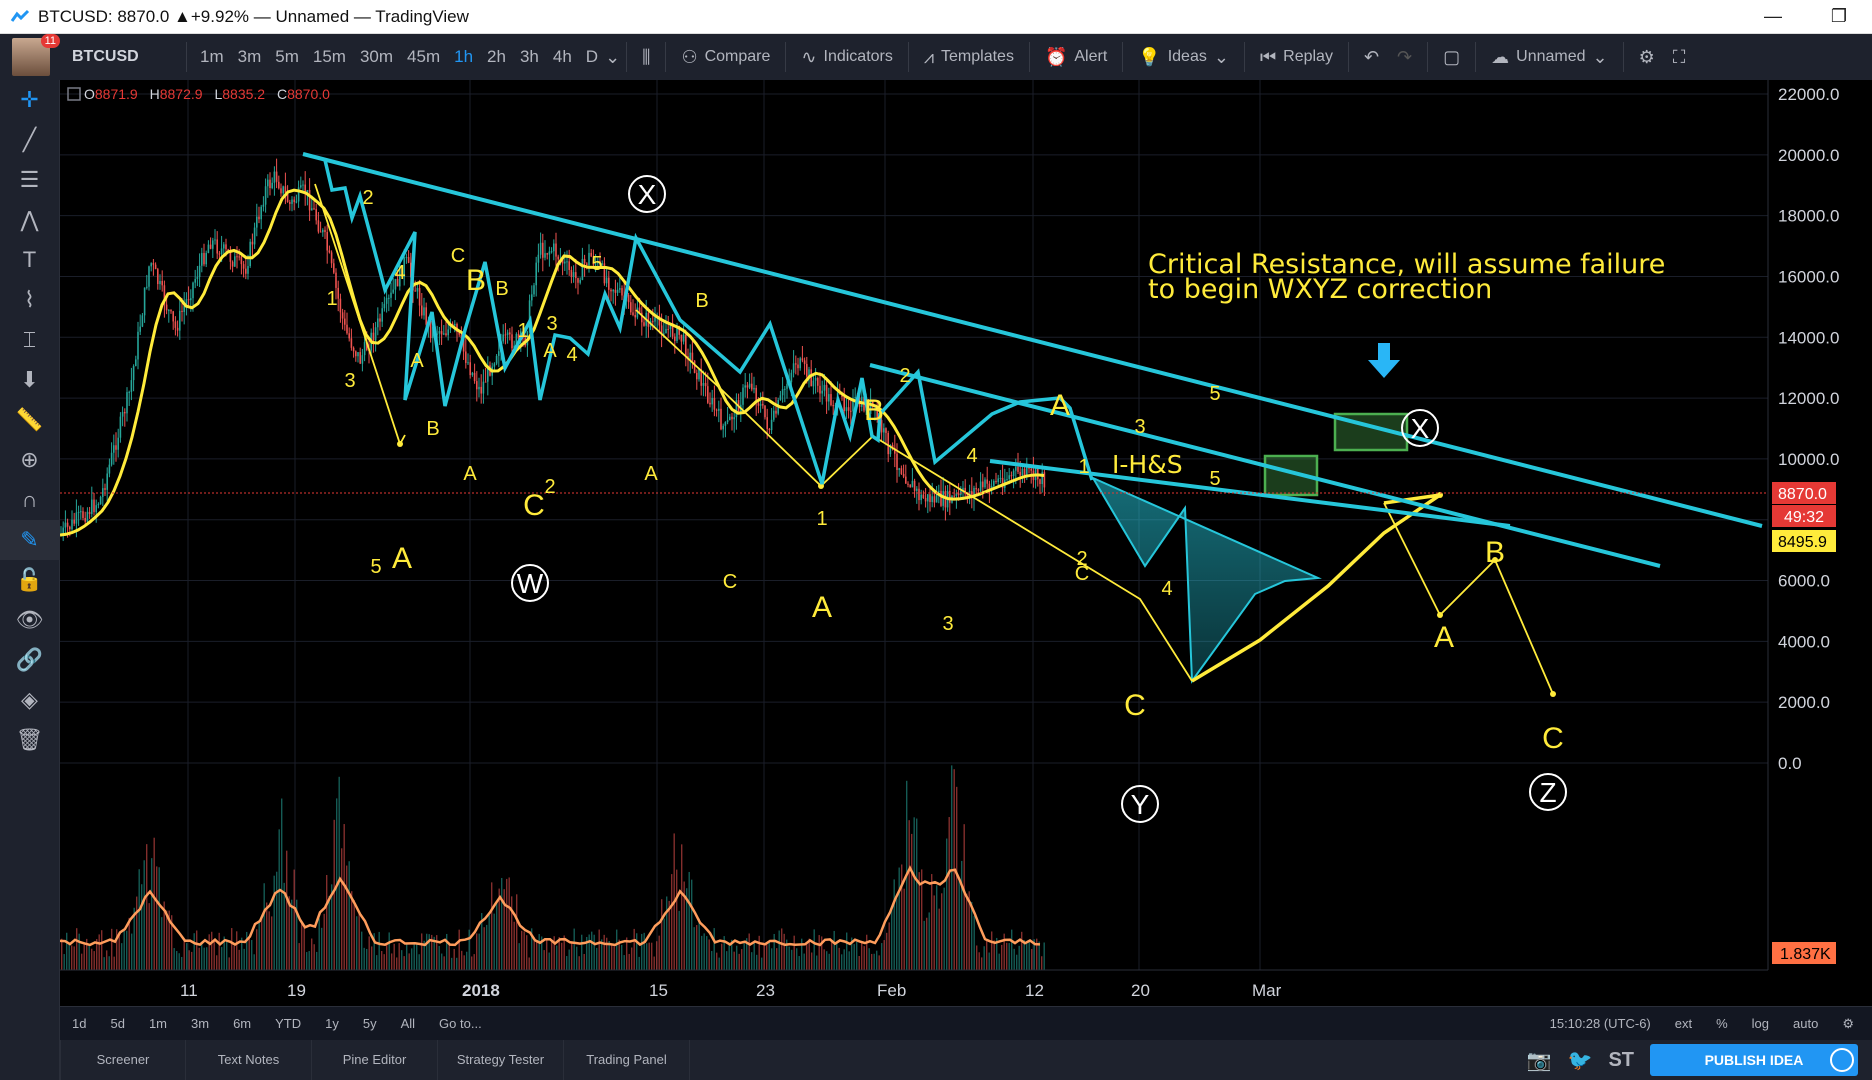 This screenshot has height=1080, width=1872. Describe the element at coordinates (1296, 57) in the screenshot. I see `replay-button: ⏮ Replay` at that location.